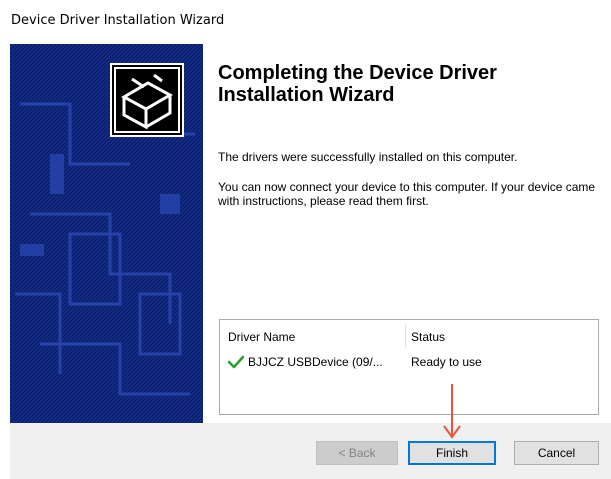 This screenshot has width=611, height=479. Describe the element at coordinates (409, 362) in the screenshot. I see `driver-row: BJJCZ USBDevice (09/... Ready to use` at that location.